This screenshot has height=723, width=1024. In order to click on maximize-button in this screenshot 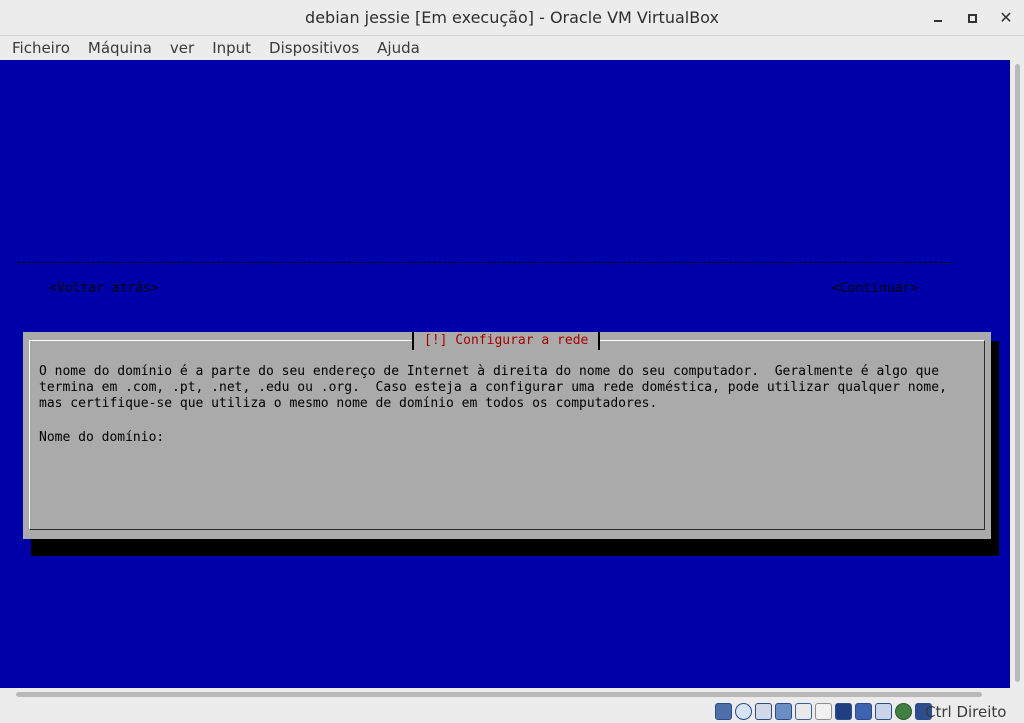, I will do `click(972, 18)`.